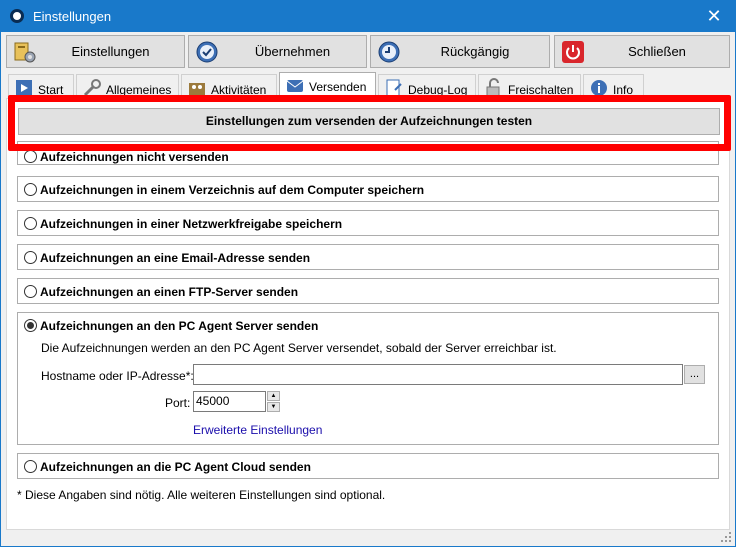 Image resolution: width=736 pixels, height=547 pixels. Describe the element at coordinates (394, 88) in the screenshot. I see `debug-icon` at that location.